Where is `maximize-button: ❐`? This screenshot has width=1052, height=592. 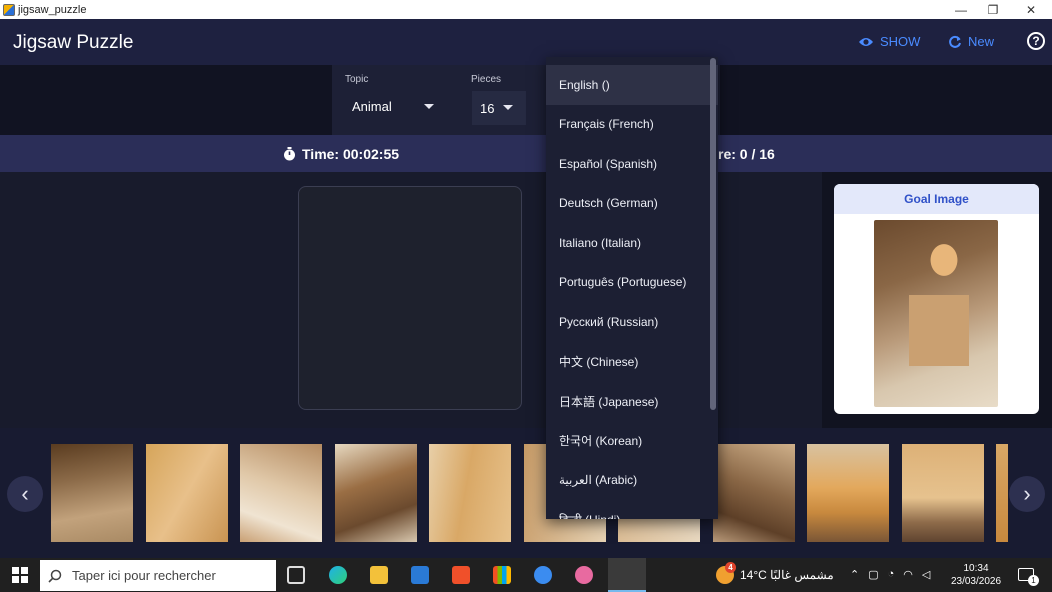 maximize-button: ❐ is located at coordinates (993, 9).